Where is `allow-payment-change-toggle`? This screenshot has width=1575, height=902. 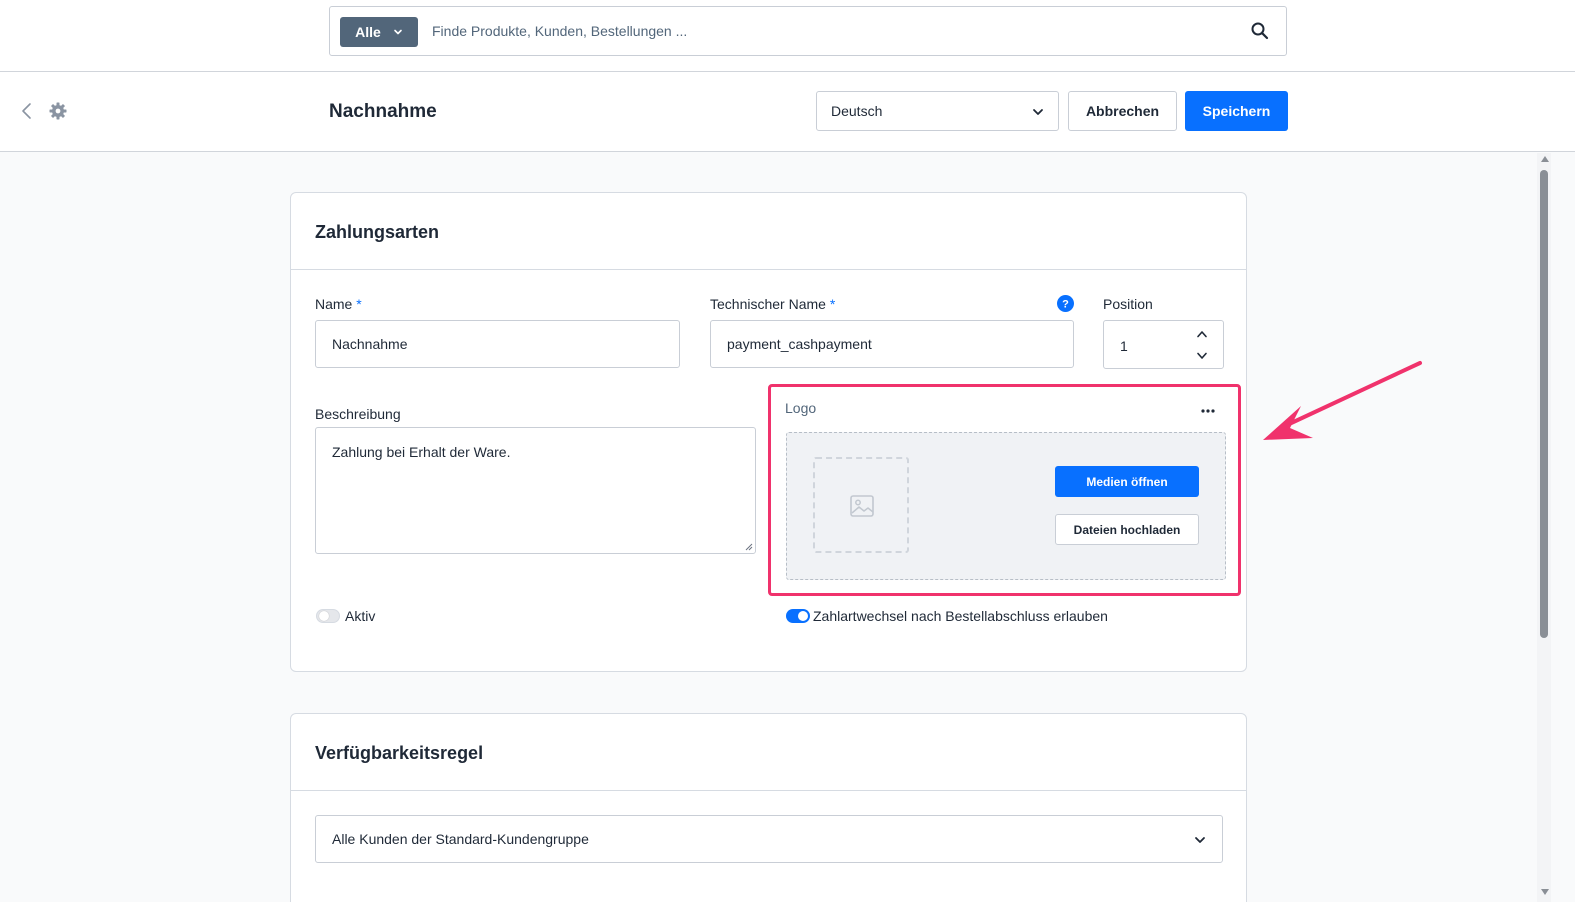 allow-payment-change-toggle is located at coordinates (798, 616).